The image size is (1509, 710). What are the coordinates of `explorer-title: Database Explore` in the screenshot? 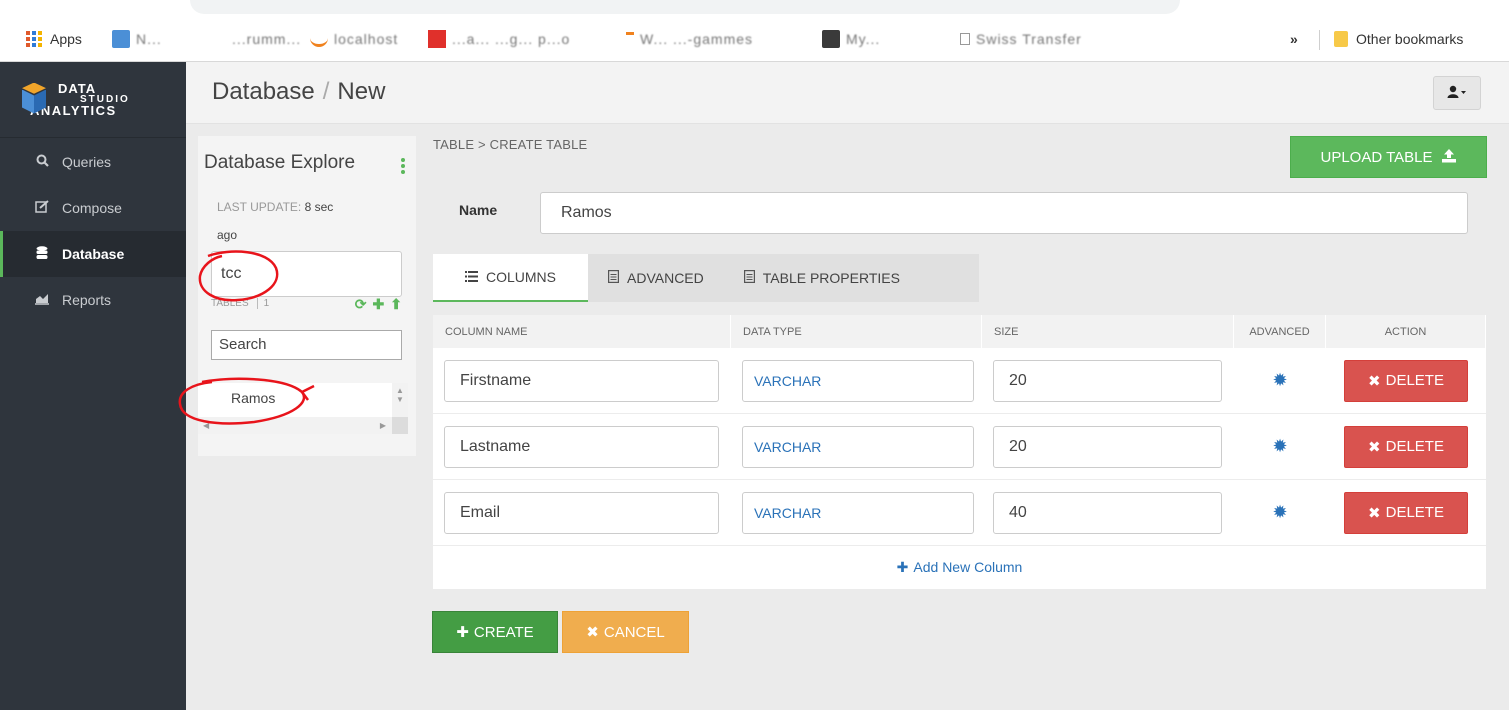 It's located at (280, 162).